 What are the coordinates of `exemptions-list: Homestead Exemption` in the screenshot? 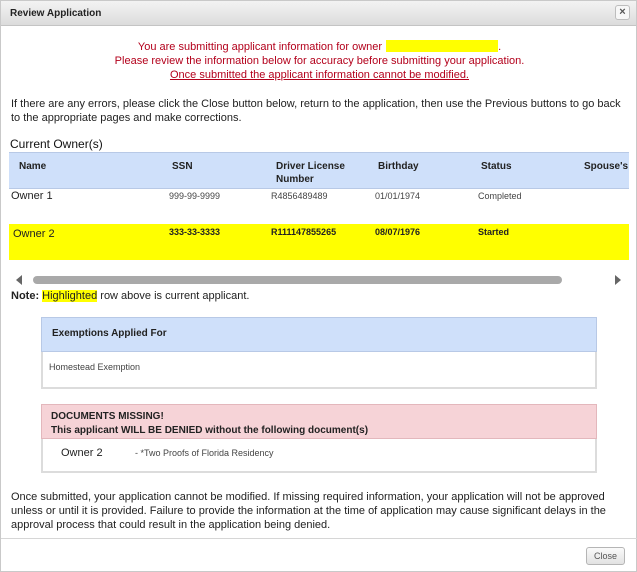 It's located at (319, 370).